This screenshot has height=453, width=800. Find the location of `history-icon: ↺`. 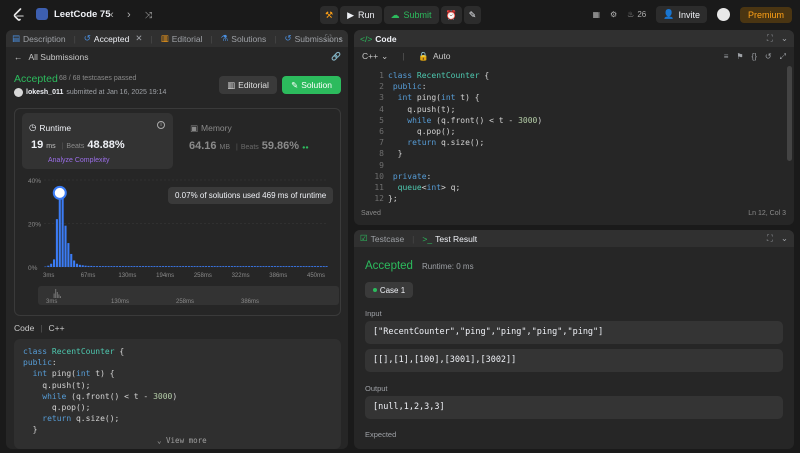

history-icon: ↺ is located at coordinates (288, 38).